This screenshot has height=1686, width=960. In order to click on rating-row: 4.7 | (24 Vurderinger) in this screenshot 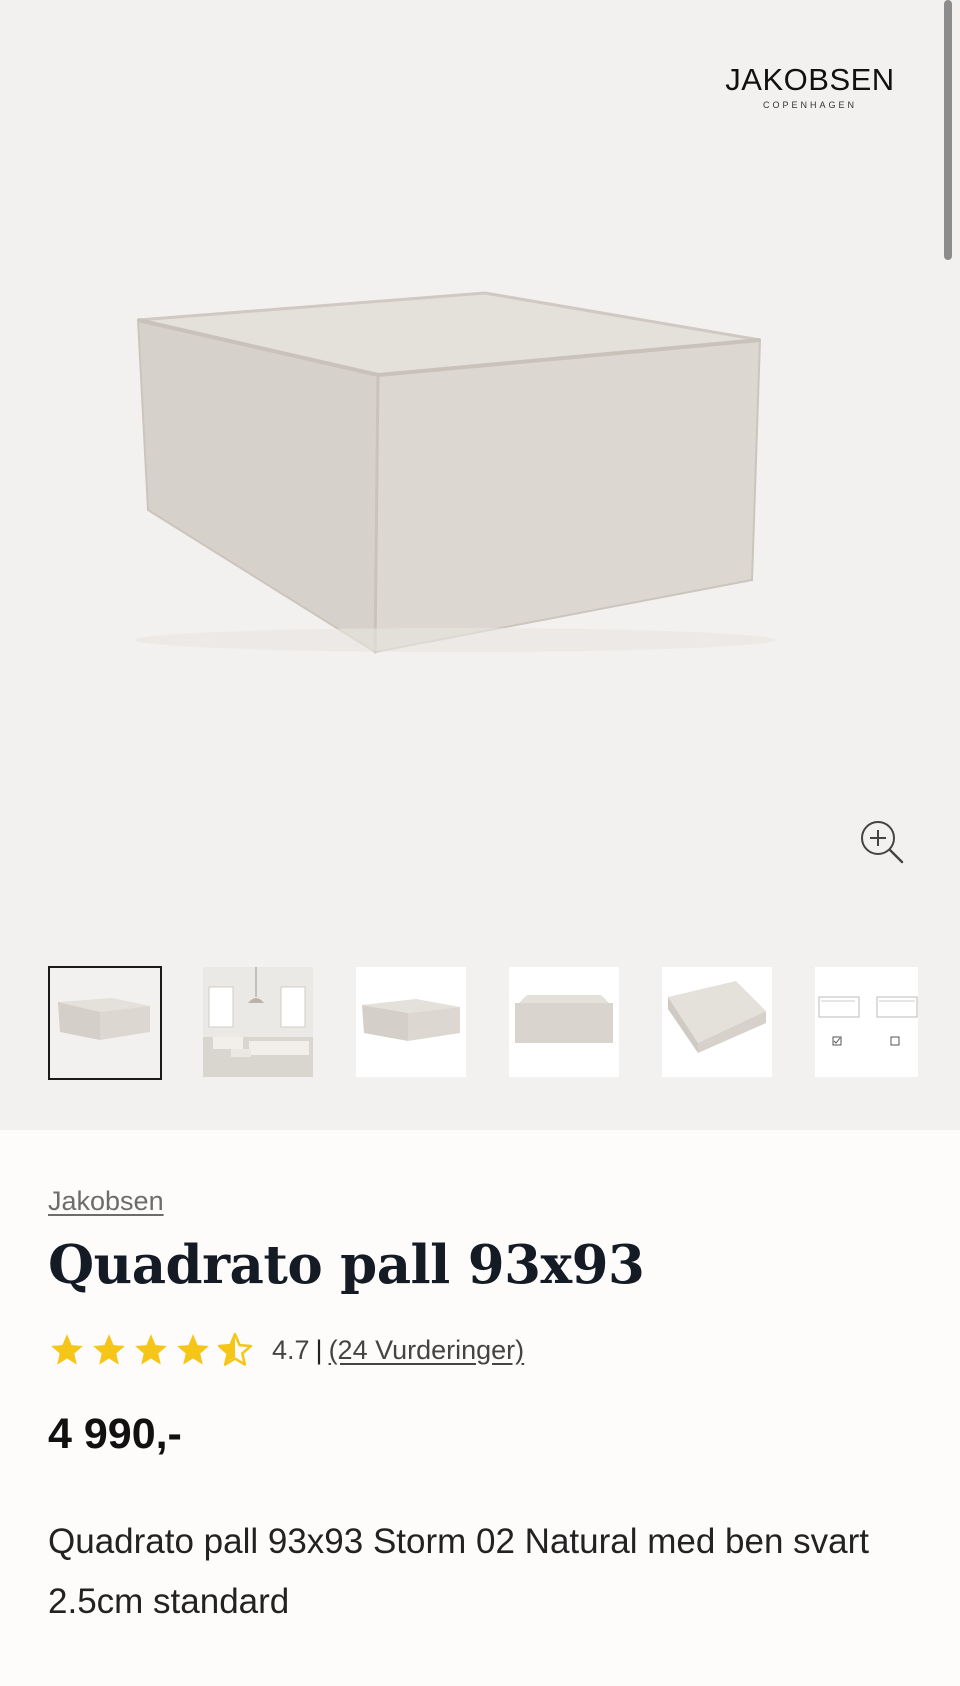, I will do `click(286, 1350)`.